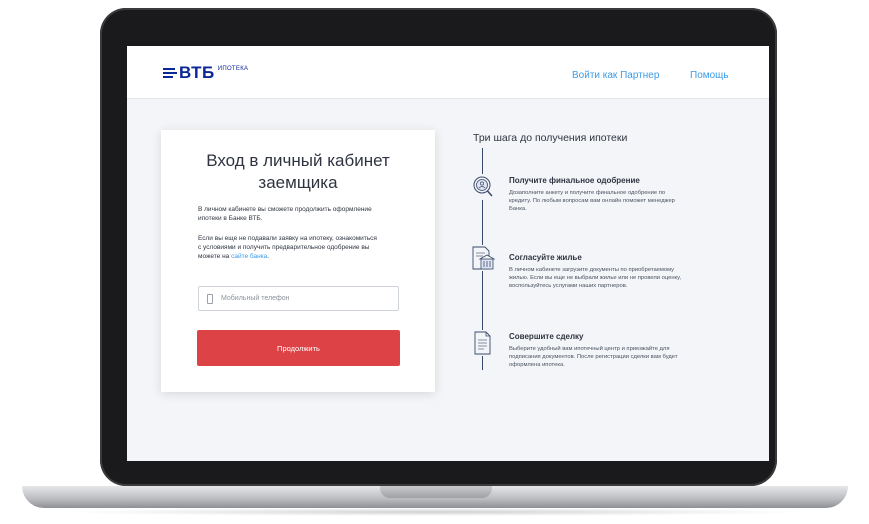 This screenshot has height=524, width=869. I want to click on phone-placeholder: Мобильный телефон, so click(255, 298).